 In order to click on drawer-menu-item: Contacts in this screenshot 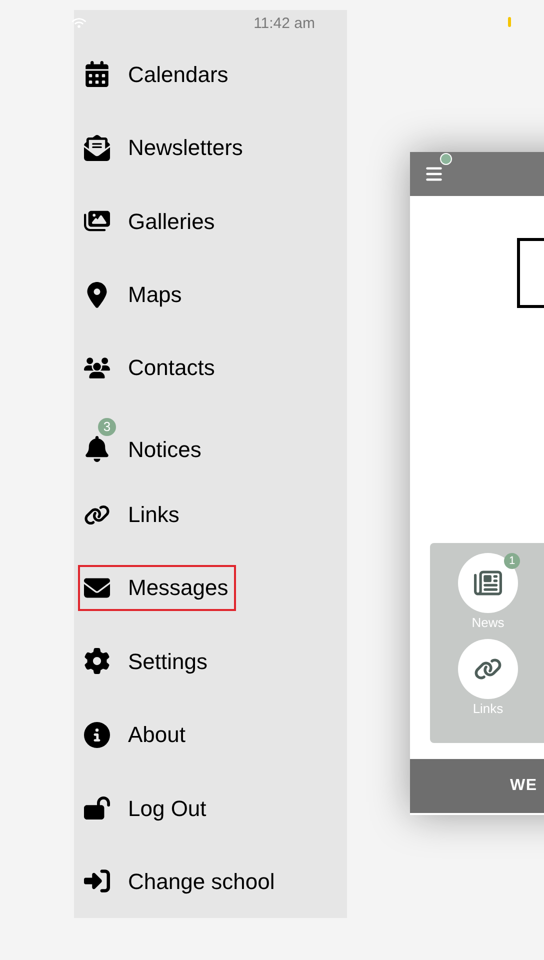, I will do `click(150, 367)`.